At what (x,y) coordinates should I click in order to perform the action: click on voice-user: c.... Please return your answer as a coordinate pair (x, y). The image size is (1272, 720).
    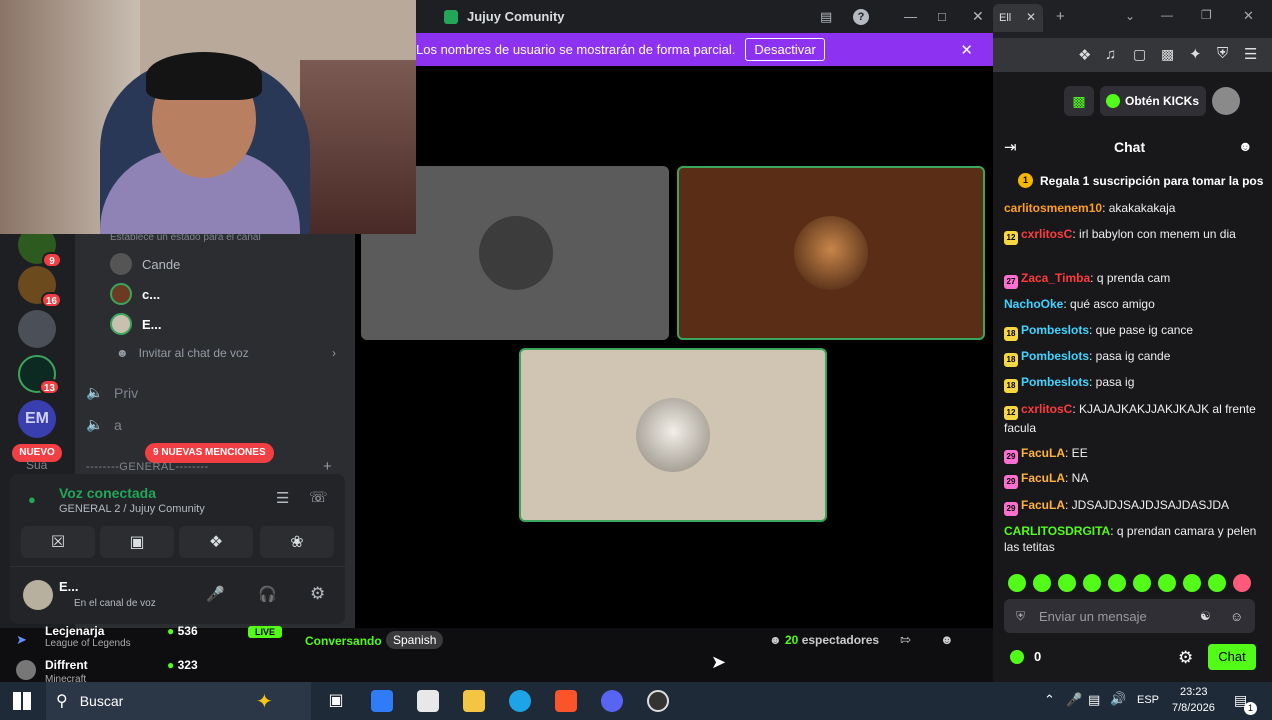
    Looking at the image, I should click on (135, 294).